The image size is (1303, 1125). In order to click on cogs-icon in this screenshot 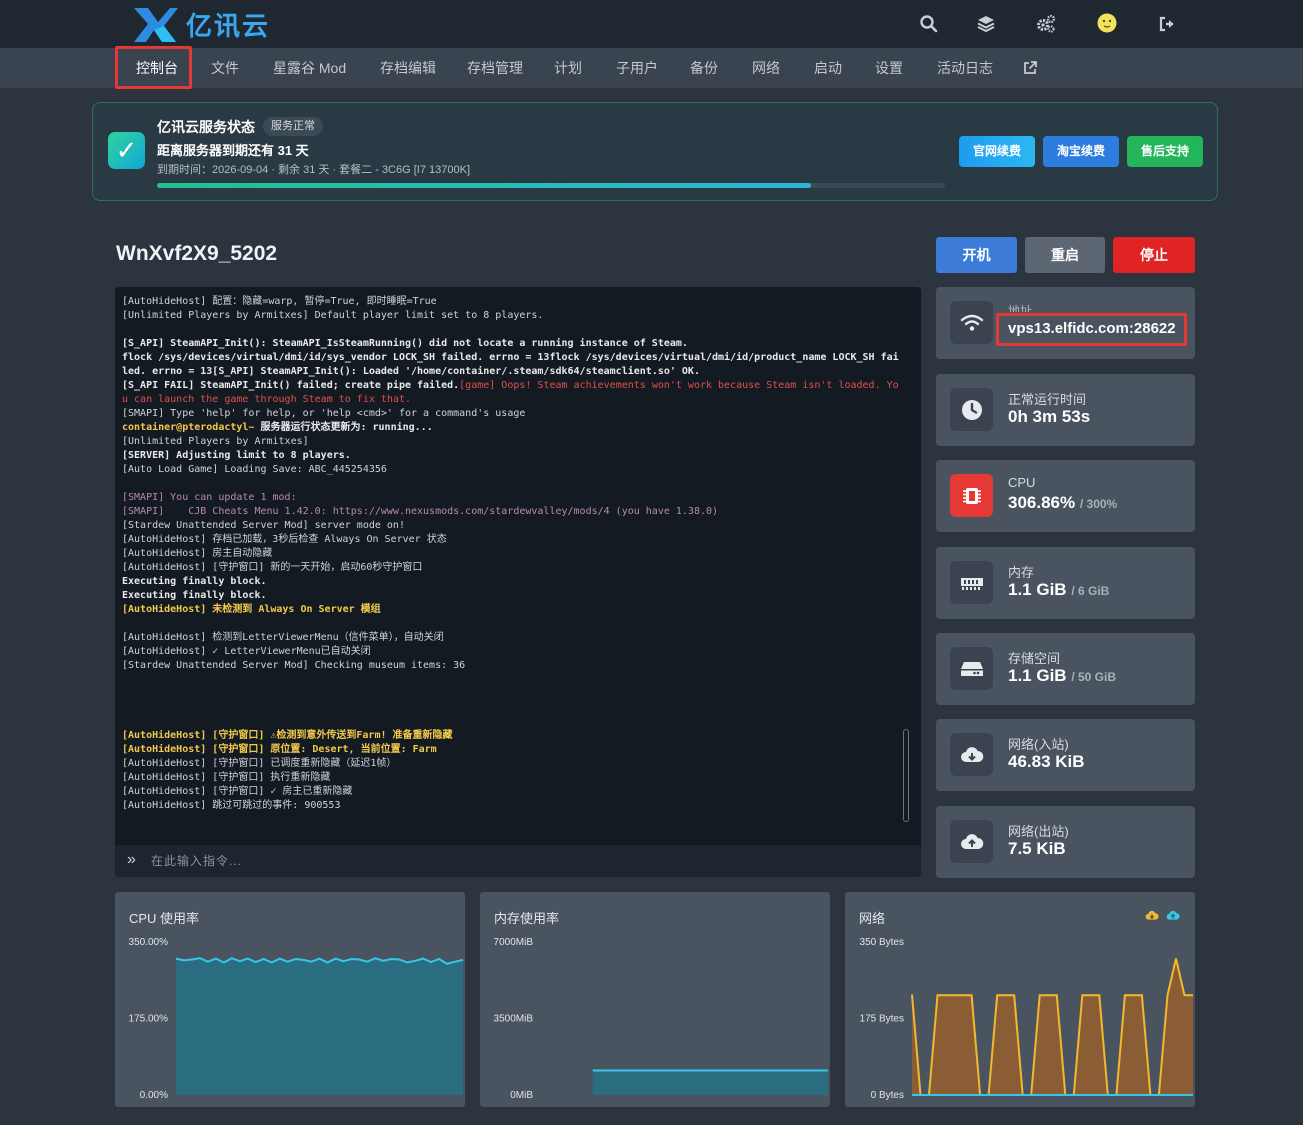, I will do `click(1046, 24)`.